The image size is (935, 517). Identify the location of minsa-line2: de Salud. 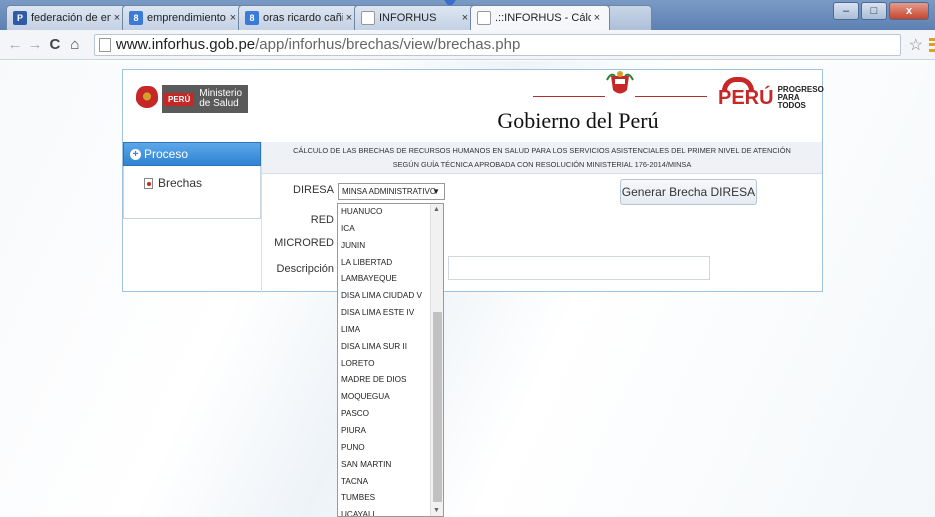
(219, 103).